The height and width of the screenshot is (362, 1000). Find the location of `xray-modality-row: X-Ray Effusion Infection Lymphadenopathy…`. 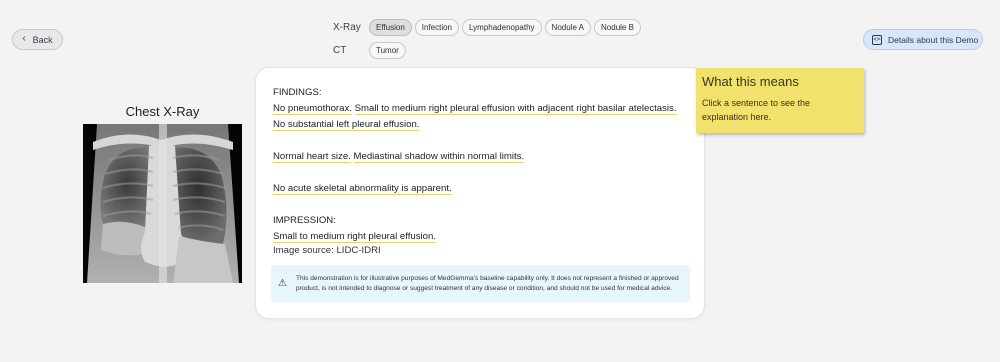

xray-modality-row: X-Ray Effusion Infection Lymphadenopathy… is located at coordinates (488, 27).